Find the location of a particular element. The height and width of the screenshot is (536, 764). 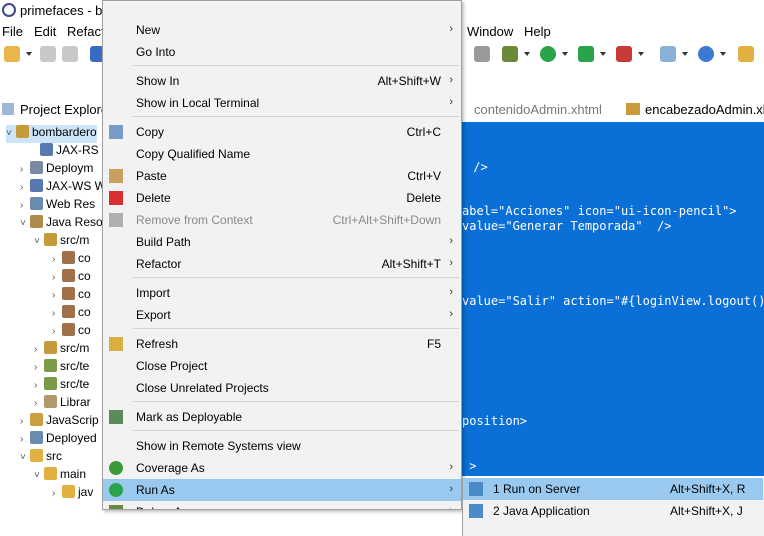

run-on-server-icon is located at coordinates (586, 54).